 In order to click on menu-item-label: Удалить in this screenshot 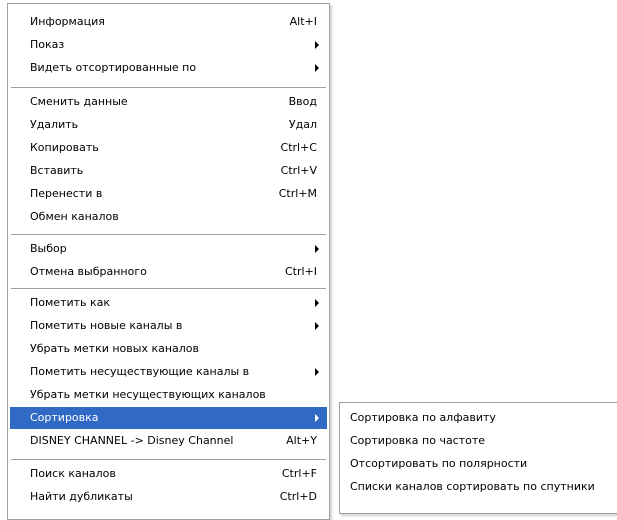, I will do `click(54, 124)`.